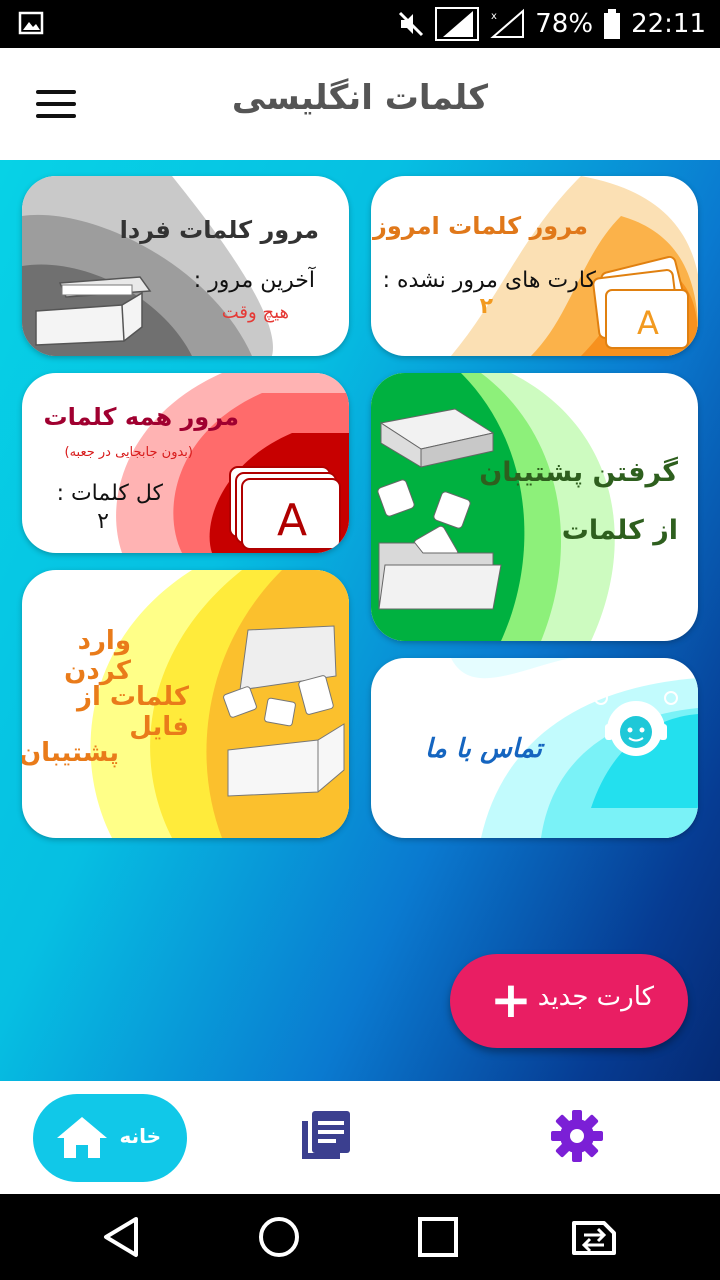  What do you see at coordinates (578, 472) in the screenshot?
I see `card-line-1: گرفتن پشتیبان` at bounding box center [578, 472].